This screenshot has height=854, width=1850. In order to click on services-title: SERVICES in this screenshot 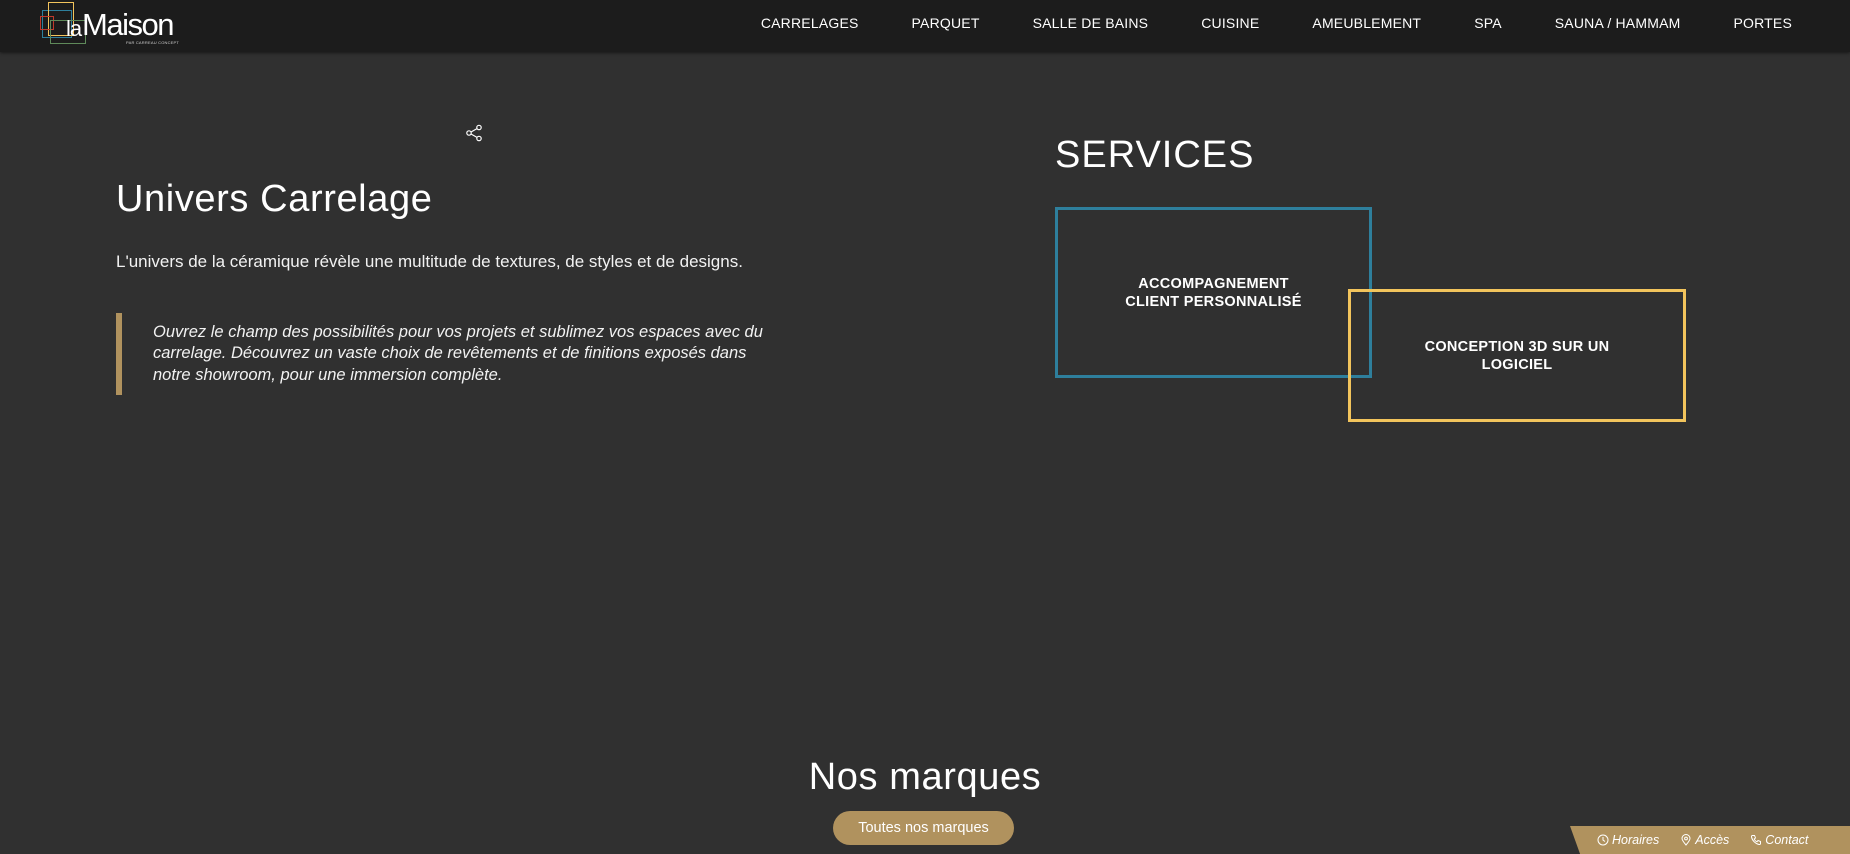, I will do `click(1155, 155)`.